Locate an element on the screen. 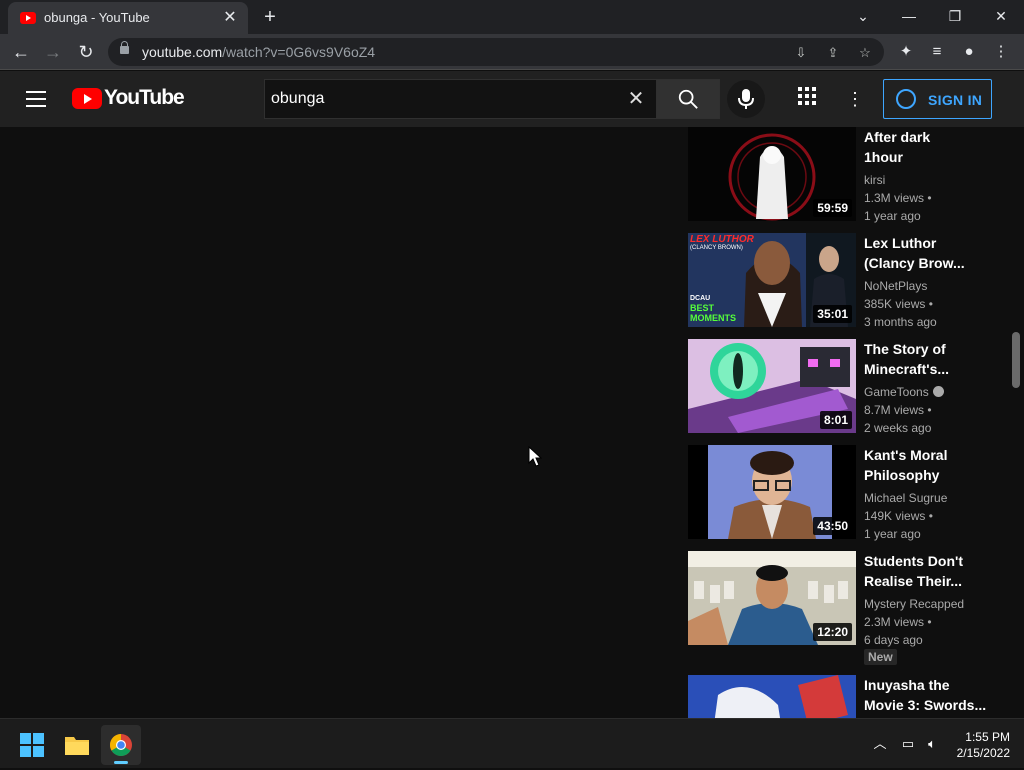 The width and height of the screenshot is (1024, 770). video-title: Kant's Moral Philosophy is located at coordinates (928, 465).